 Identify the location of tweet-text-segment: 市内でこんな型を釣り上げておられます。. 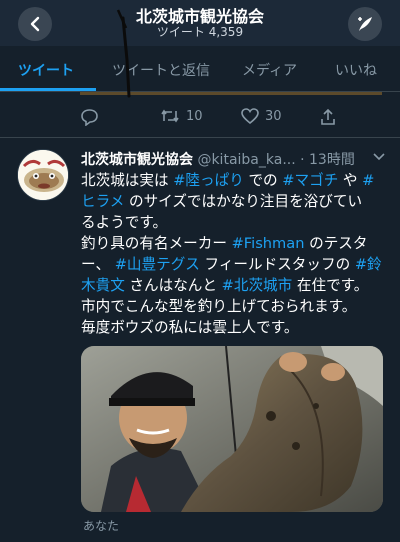
(219, 306).